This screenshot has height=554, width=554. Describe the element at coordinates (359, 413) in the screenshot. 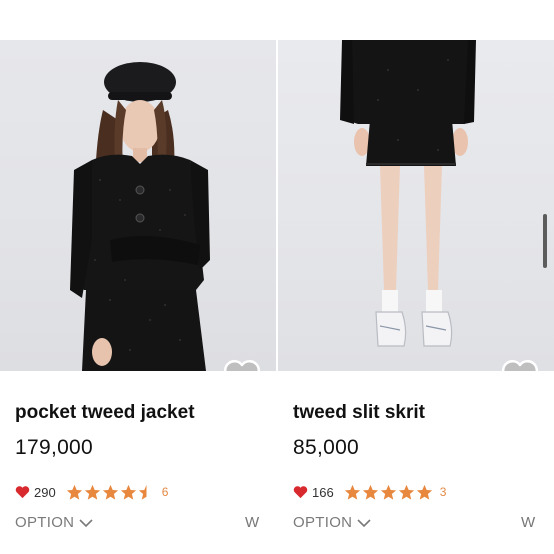

I see `product-name: tweed slit skrit` at that location.